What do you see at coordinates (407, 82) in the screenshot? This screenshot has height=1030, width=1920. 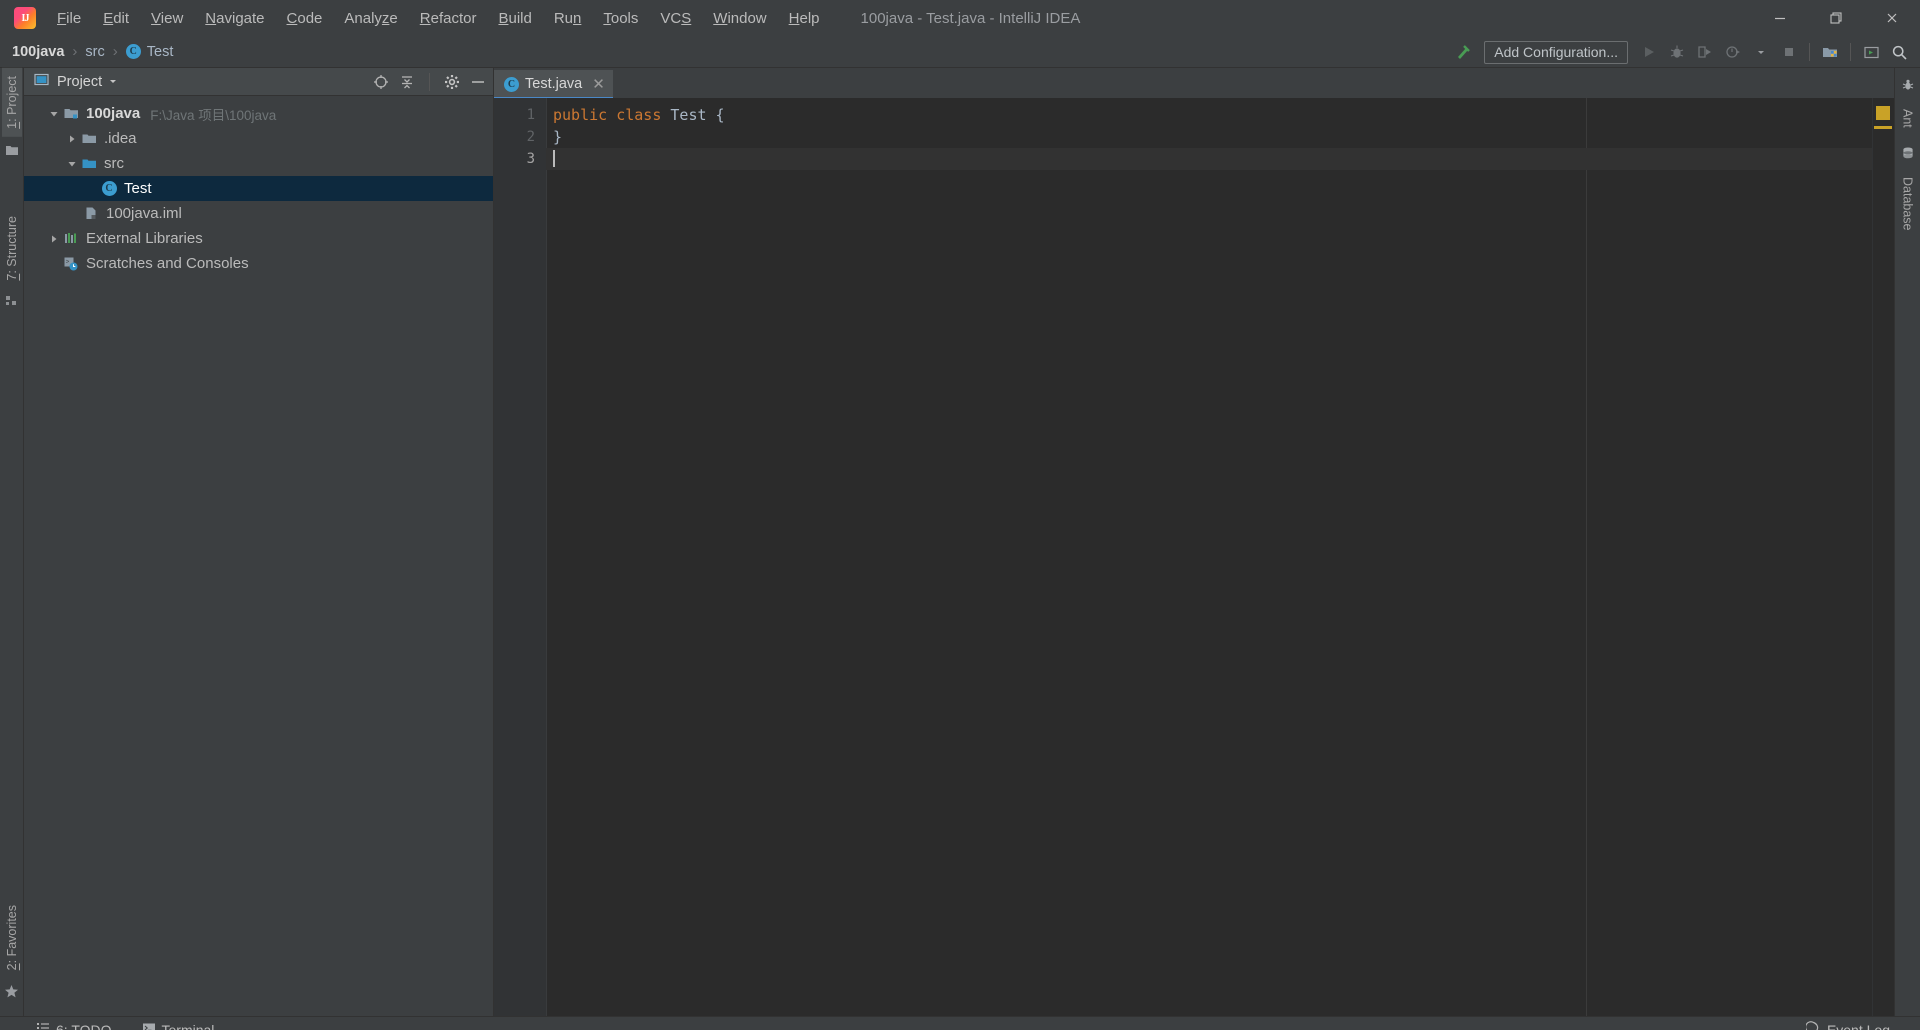 I see `collapse-all-icon` at bounding box center [407, 82].